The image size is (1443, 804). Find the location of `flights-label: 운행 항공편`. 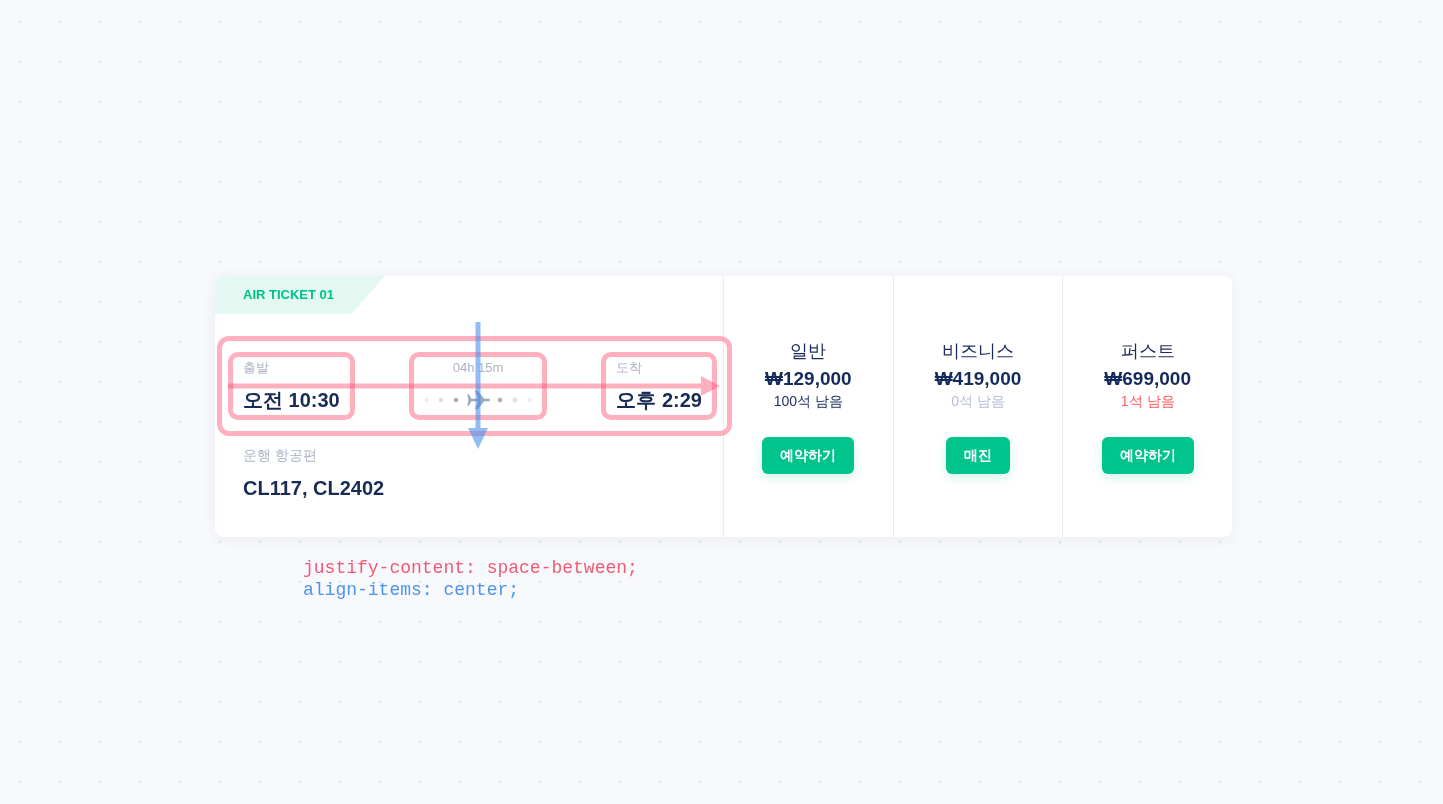

flights-label: 운행 항공편 is located at coordinates (280, 455).